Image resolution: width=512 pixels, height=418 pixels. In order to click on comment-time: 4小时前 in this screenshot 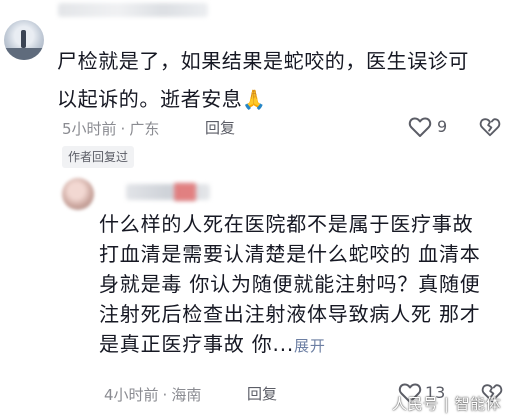, I will do `click(131, 395)`.